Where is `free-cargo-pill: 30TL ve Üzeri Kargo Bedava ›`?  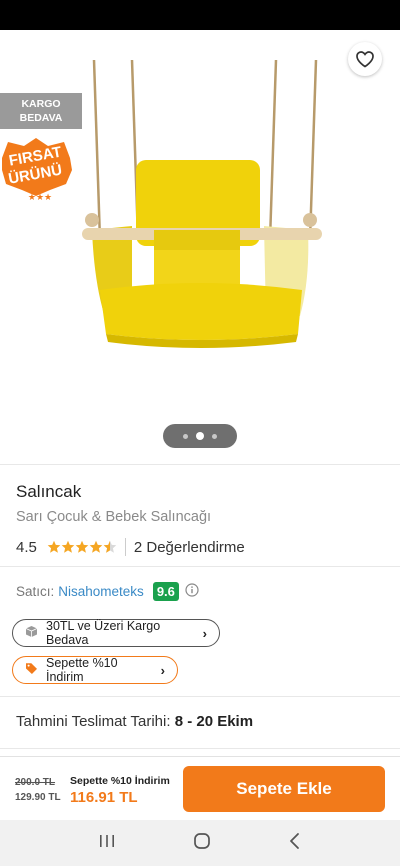 free-cargo-pill: 30TL ve Üzeri Kargo Bedava › is located at coordinates (116, 633).